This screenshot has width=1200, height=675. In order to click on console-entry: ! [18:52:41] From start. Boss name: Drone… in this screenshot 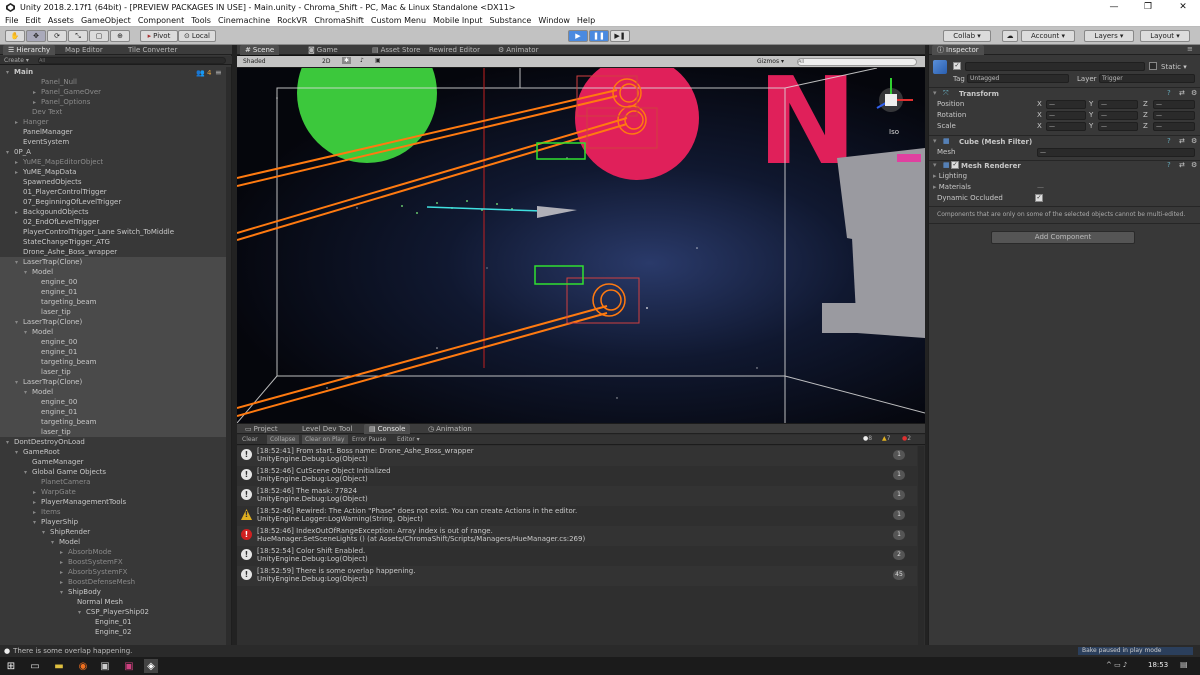, I will do `click(577, 456)`.